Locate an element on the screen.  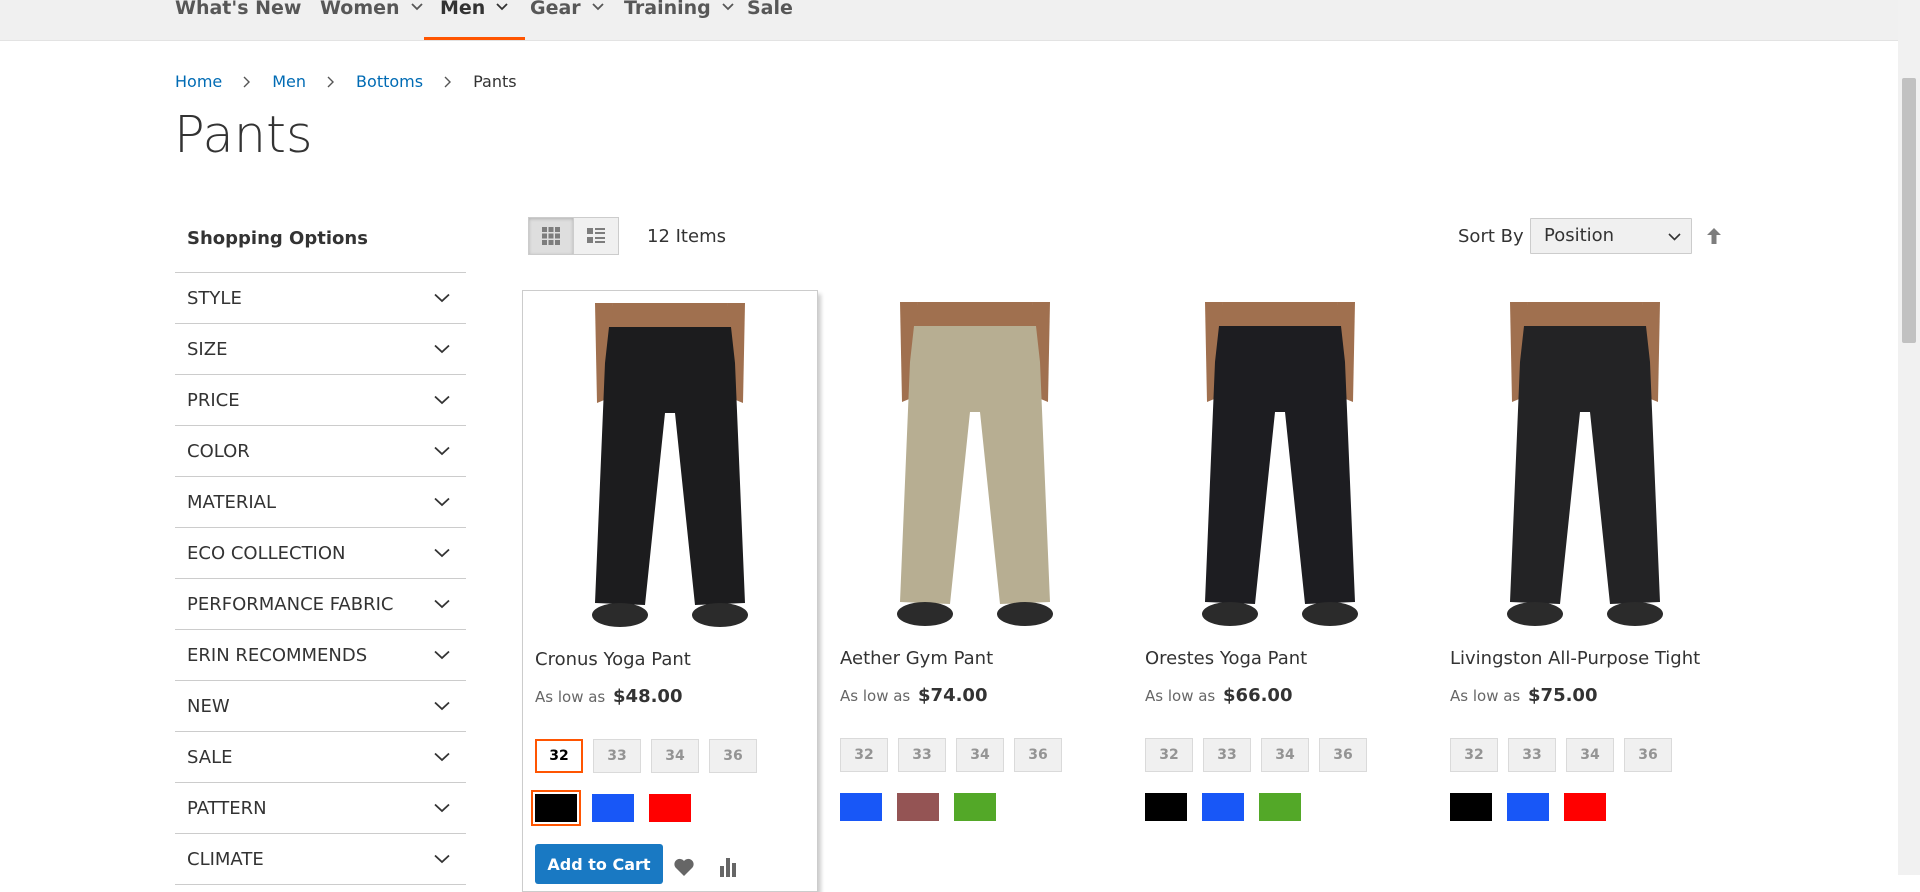
size-options: 32 33 34 36 is located at coordinates (956, 755).